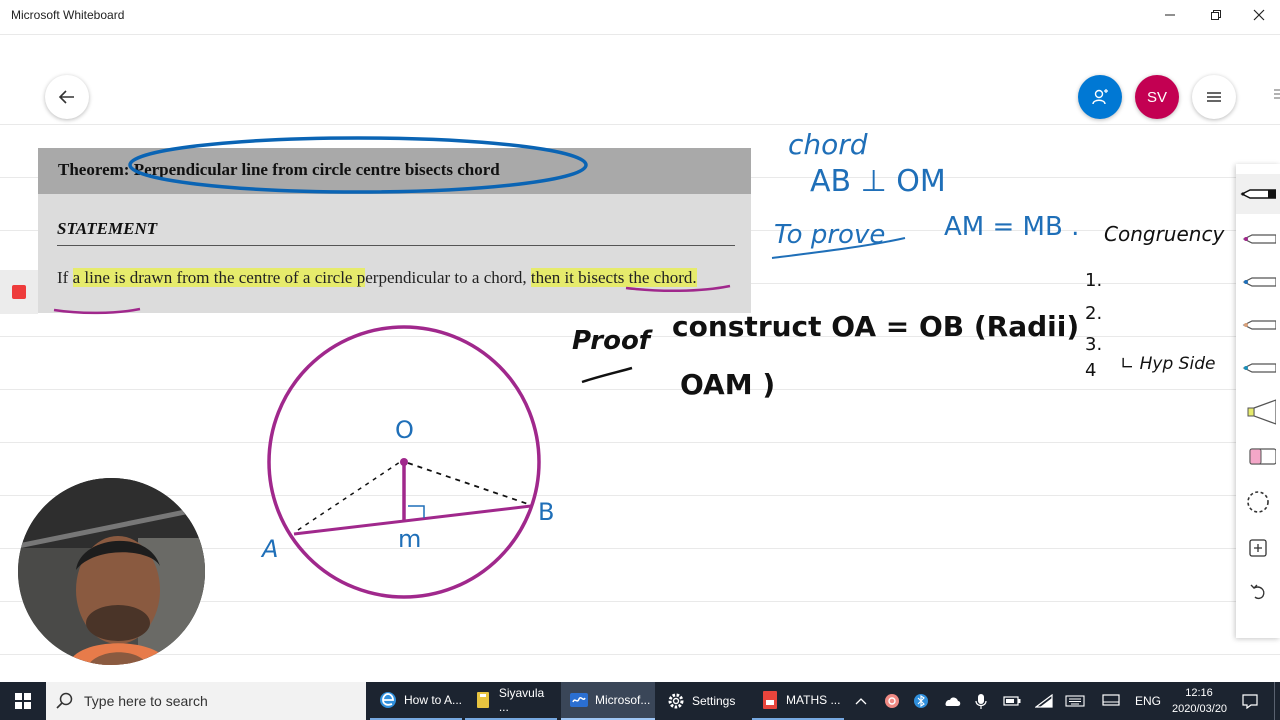 Image resolution: width=1280 pixels, height=720 pixels. What do you see at coordinates (1200, 709) in the screenshot?
I see `clock-date: 2020/03/20` at bounding box center [1200, 709].